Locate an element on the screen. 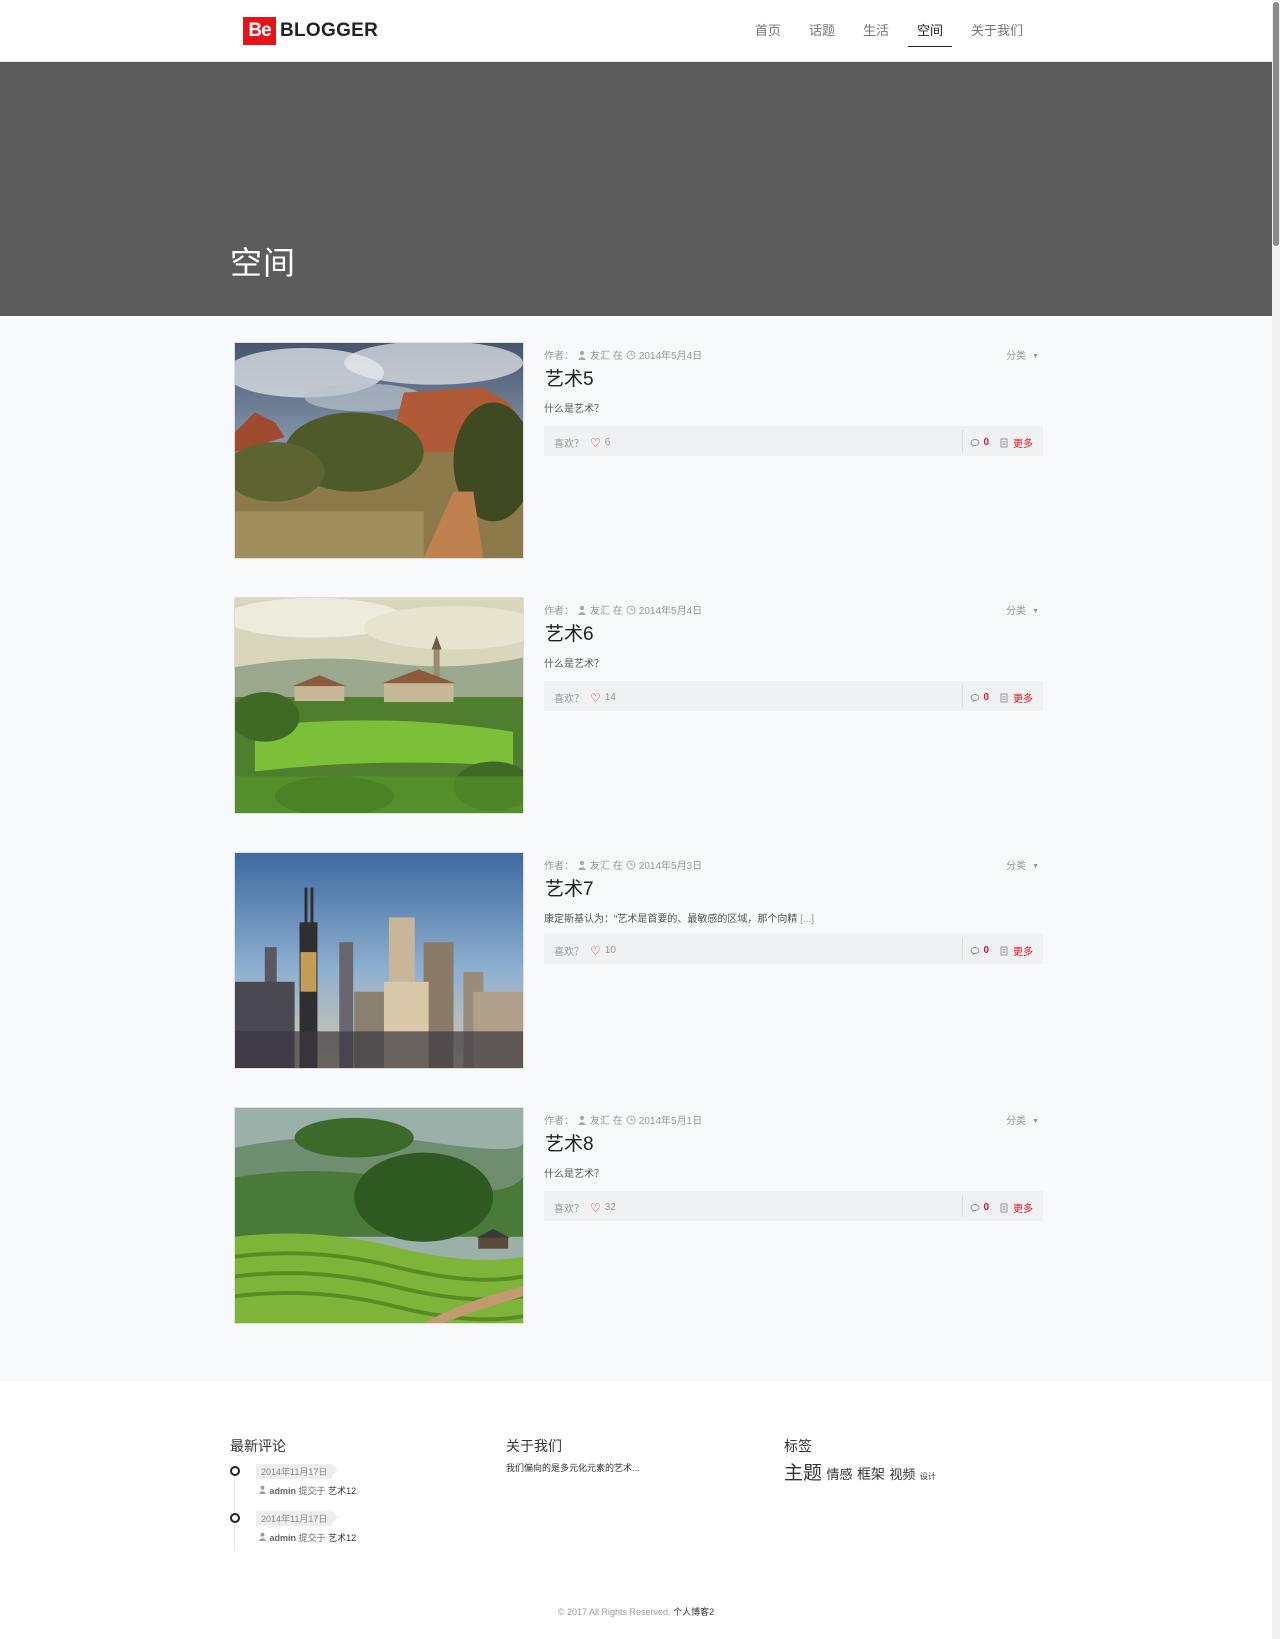 This screenshot has width=1280, height=1639. post-thumbnail-village is located at coordinates (379, 705).